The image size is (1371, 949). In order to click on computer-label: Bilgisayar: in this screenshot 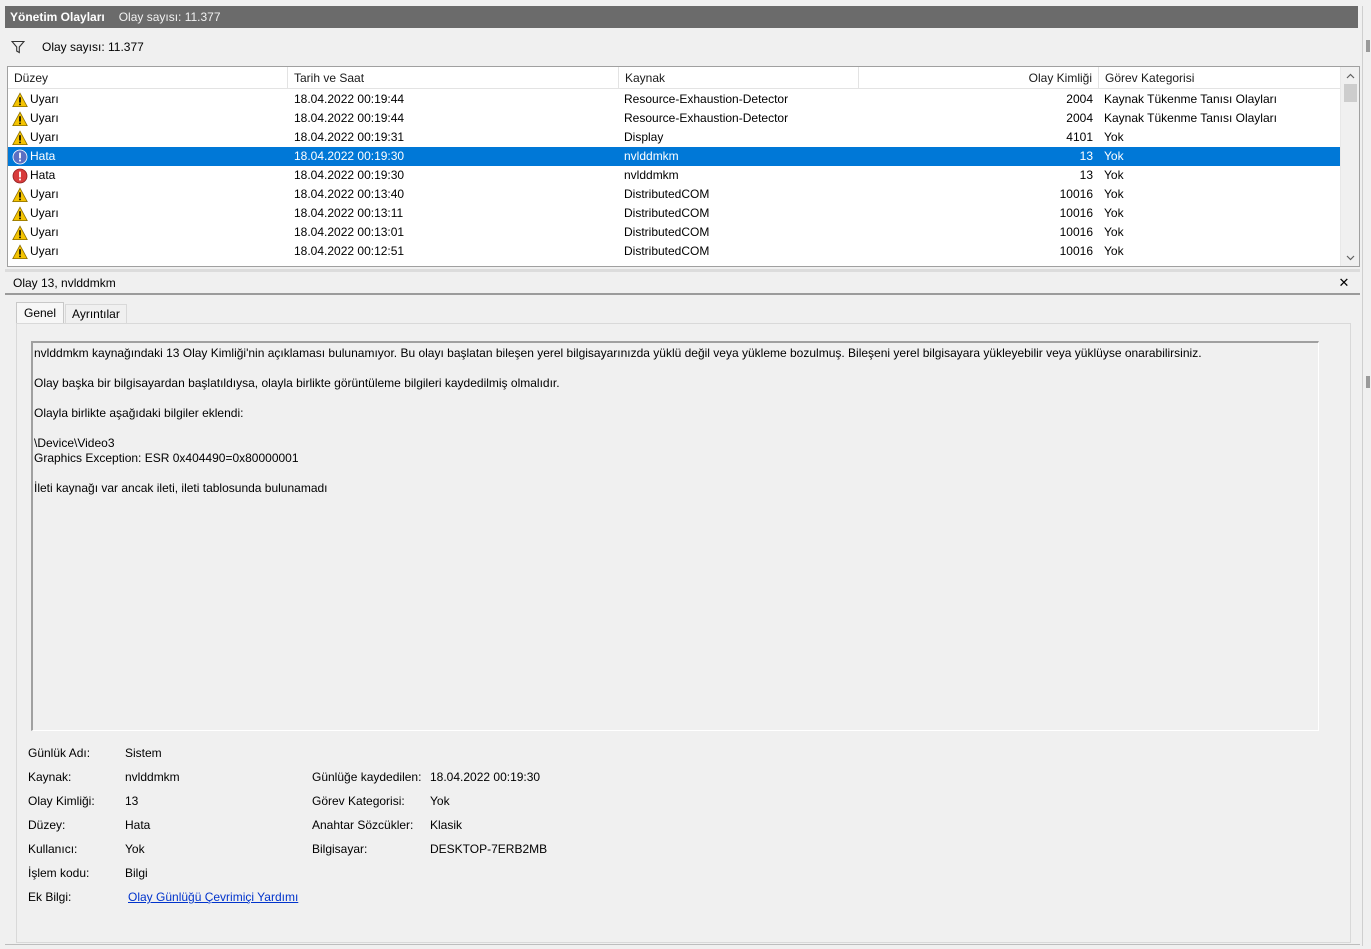, I will do `click(340, 849)`.